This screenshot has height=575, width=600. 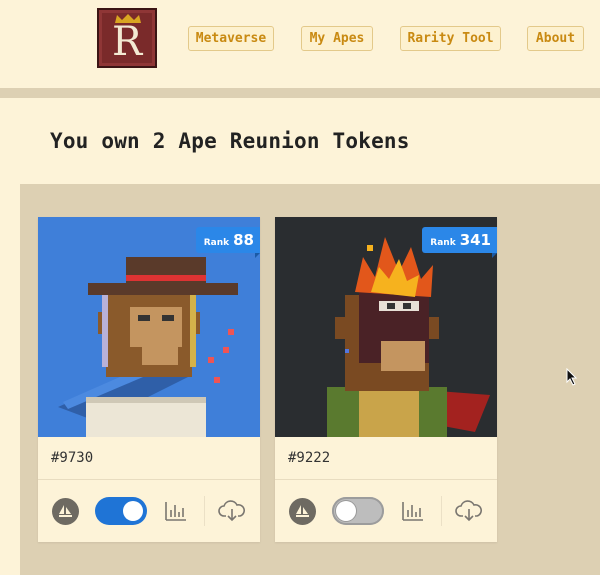 I want to click on site-logo: R, so click(x=127, y=38).